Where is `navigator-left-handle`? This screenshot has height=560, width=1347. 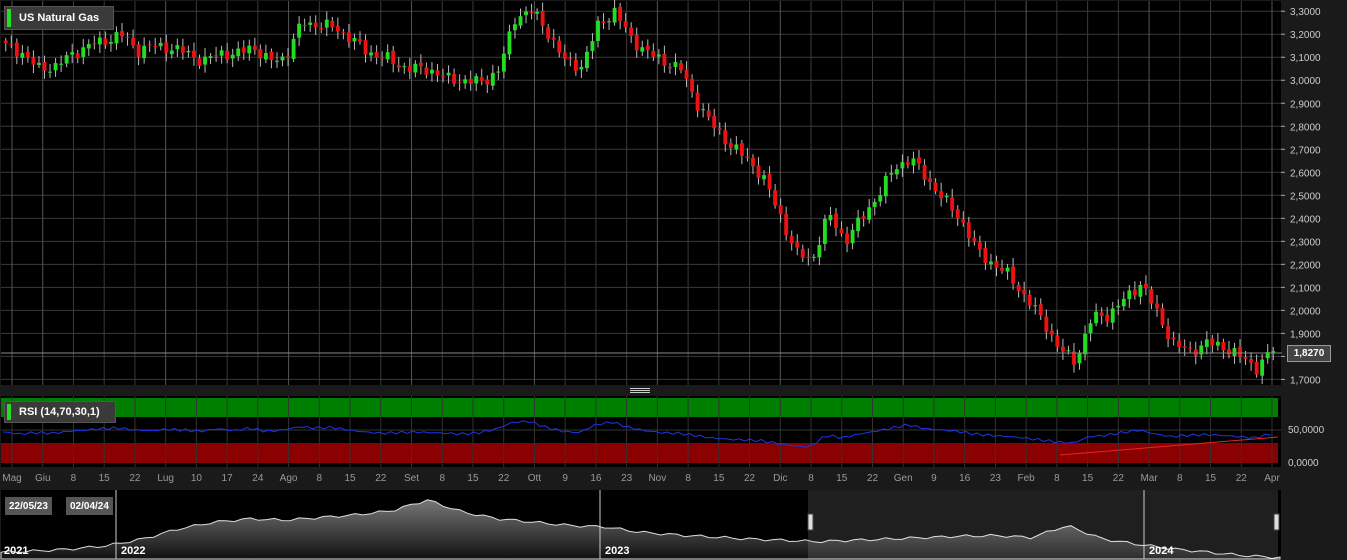 navigator-left-handle is located at coordinates (810, 522).